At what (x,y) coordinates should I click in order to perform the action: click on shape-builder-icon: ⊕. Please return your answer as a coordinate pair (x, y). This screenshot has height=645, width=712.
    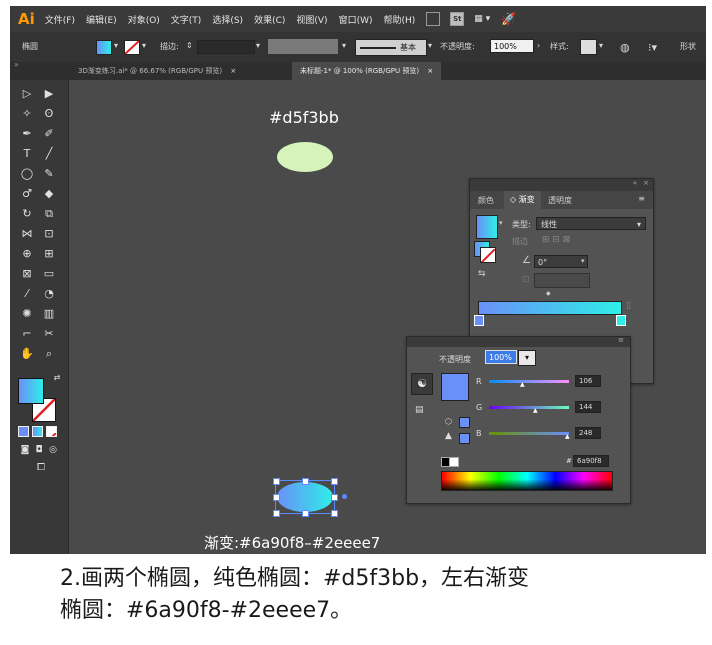
    Looking at the image, I should click on (27, 254).